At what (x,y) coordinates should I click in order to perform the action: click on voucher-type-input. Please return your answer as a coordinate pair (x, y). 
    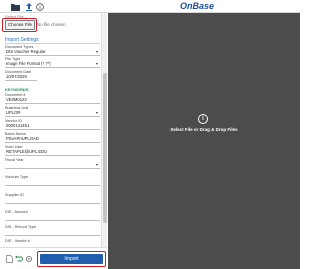
    Looking at the image, I should click on (52, 182).